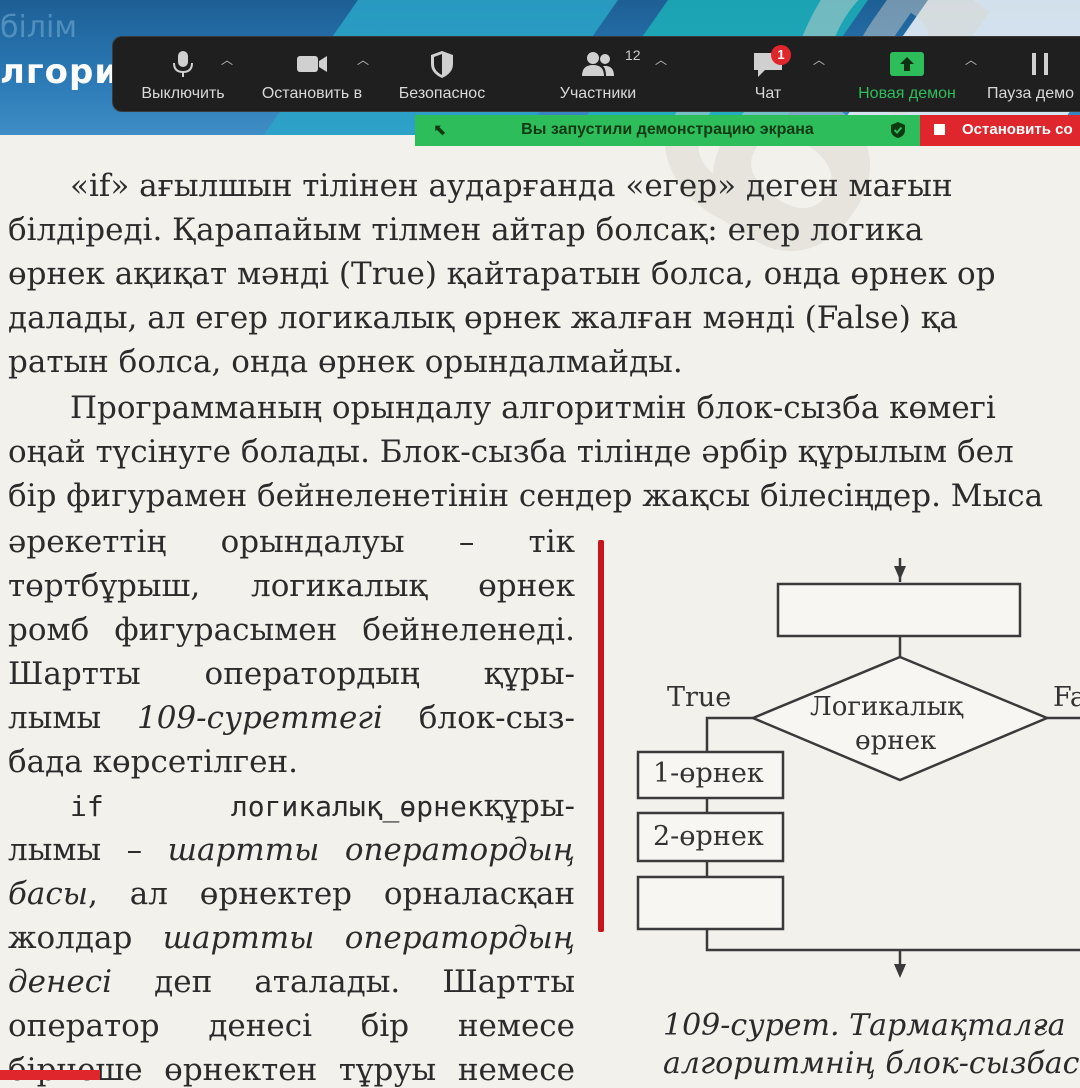  I want to click on left-col-line: лымы – шартты оператордың, so click(291, 850).